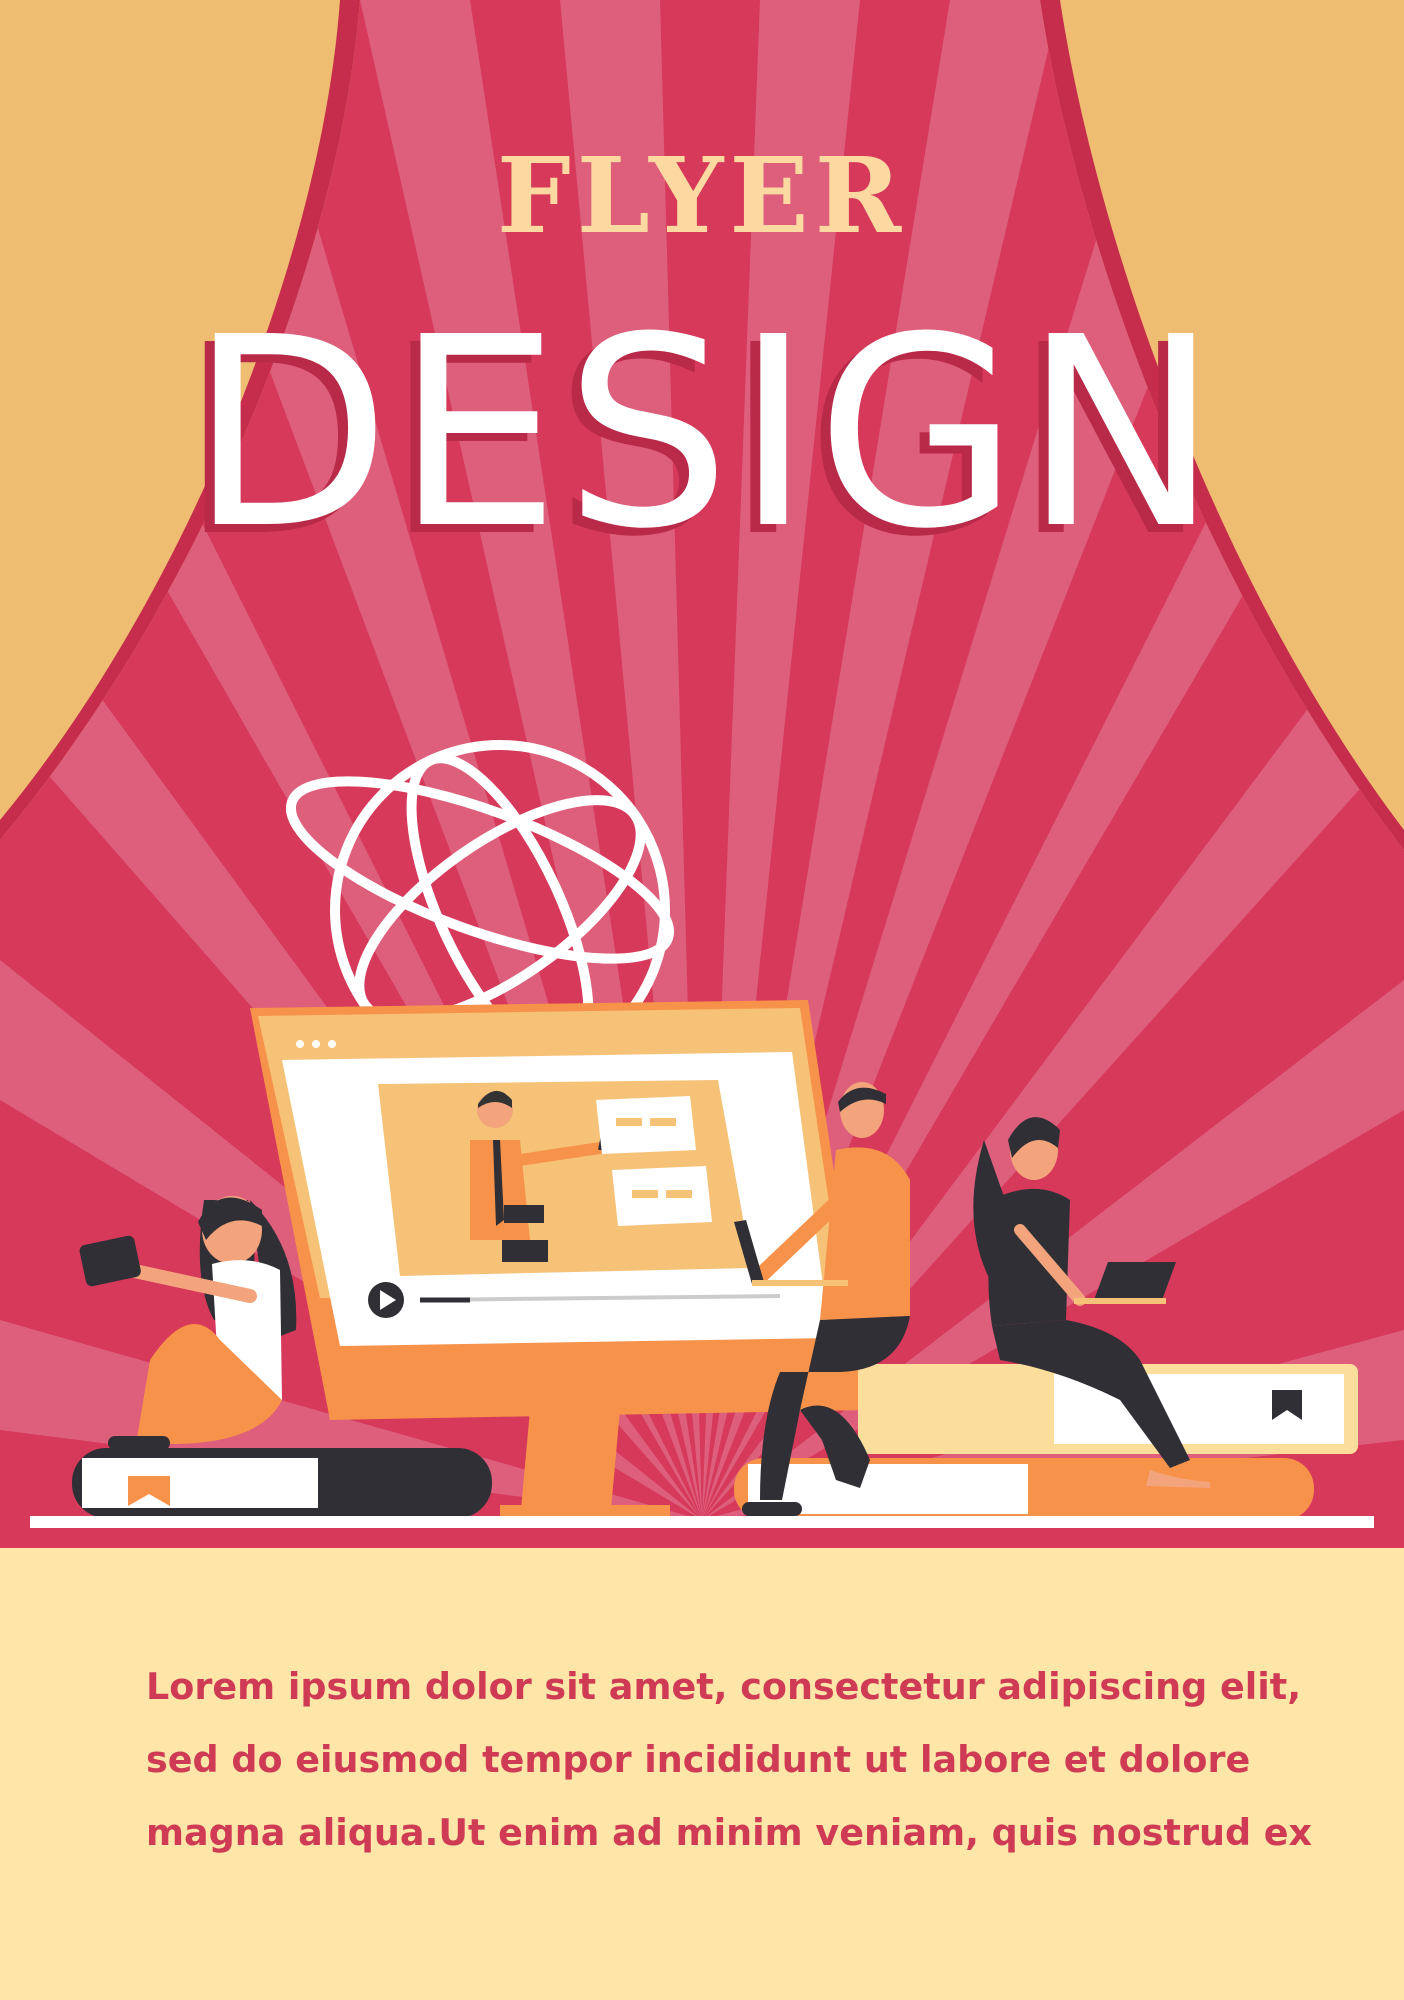  Describe the element at coordinates (282, 1483) in the screenshot. I see `book-left` at that location.